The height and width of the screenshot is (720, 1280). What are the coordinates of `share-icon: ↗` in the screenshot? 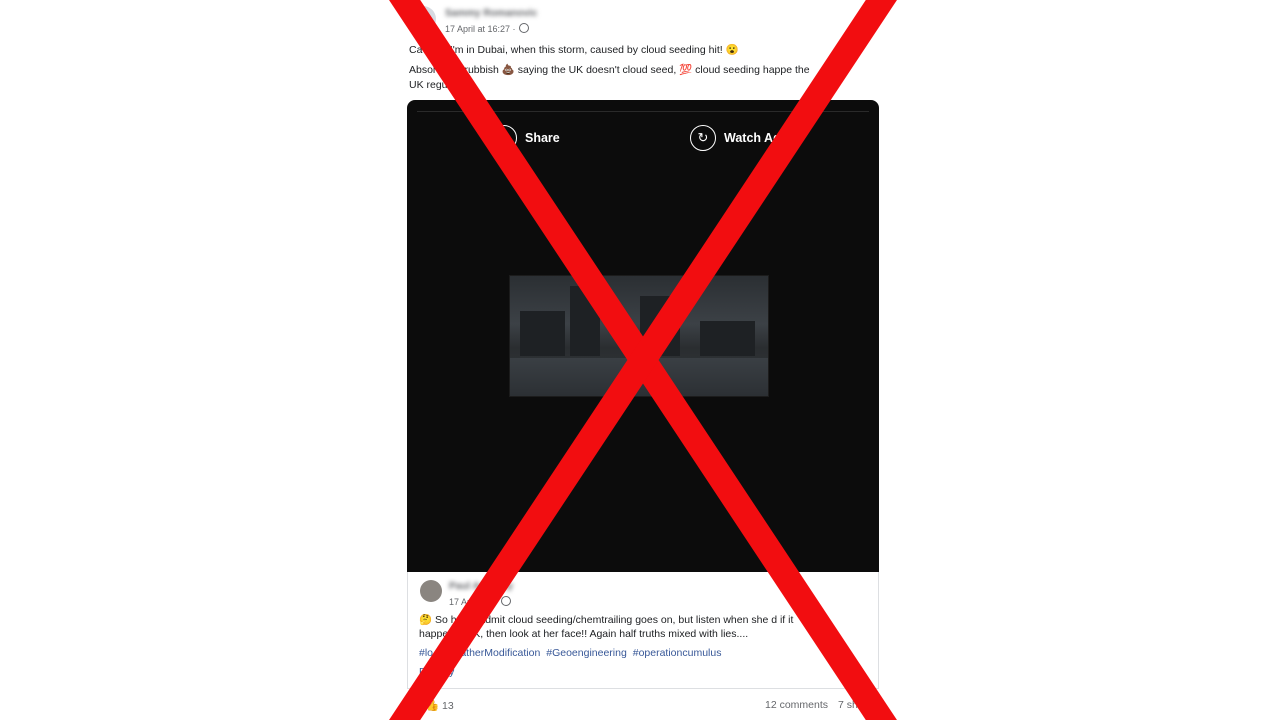 It's located at (504, 138).